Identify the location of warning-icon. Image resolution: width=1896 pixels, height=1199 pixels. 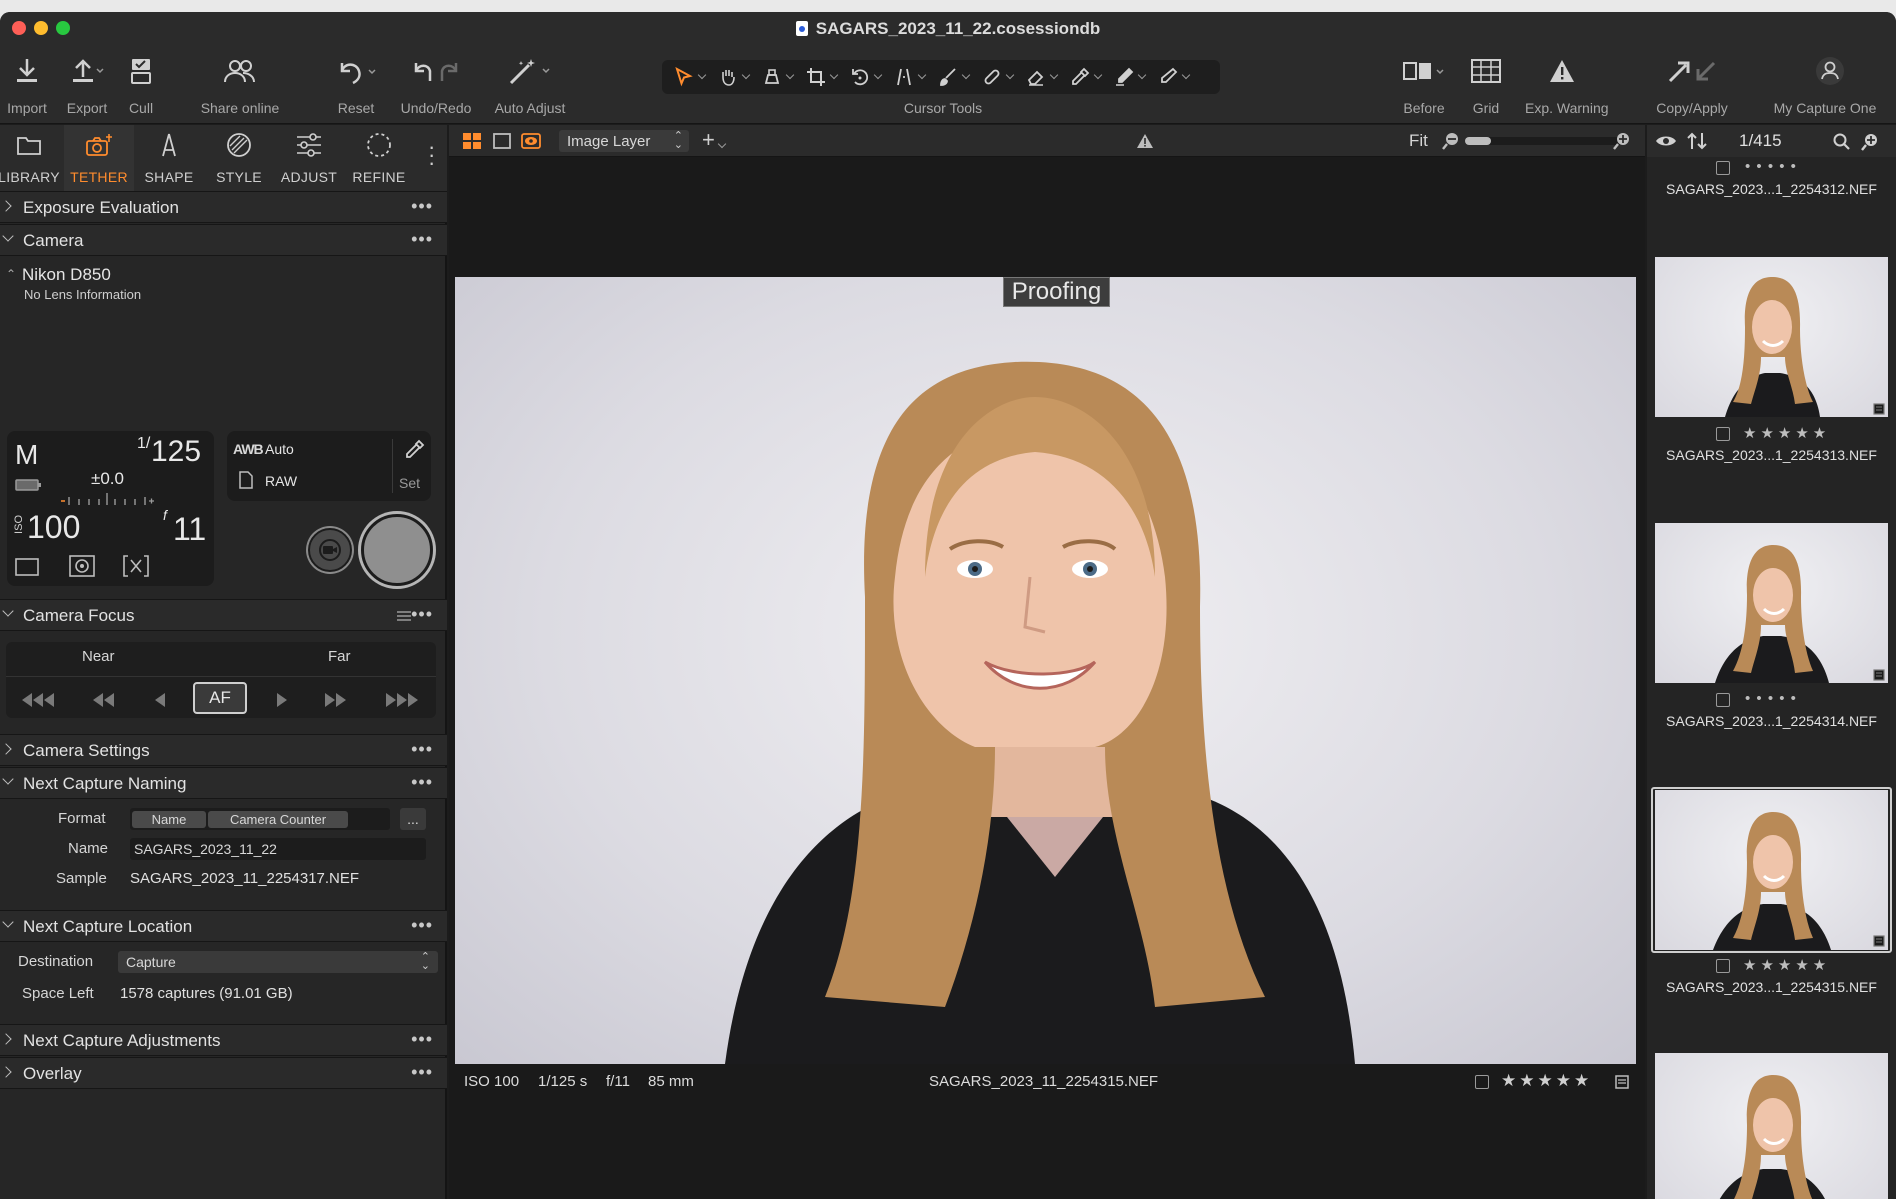
(1145, 141).